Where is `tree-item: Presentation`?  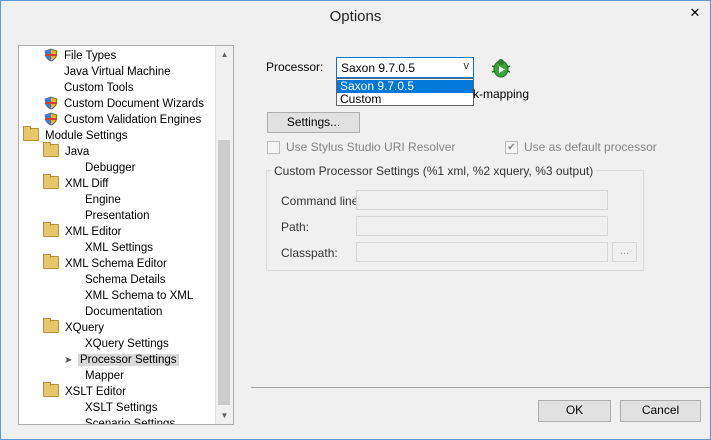 tree-item: Presentation is located at coordinates (108, 216).